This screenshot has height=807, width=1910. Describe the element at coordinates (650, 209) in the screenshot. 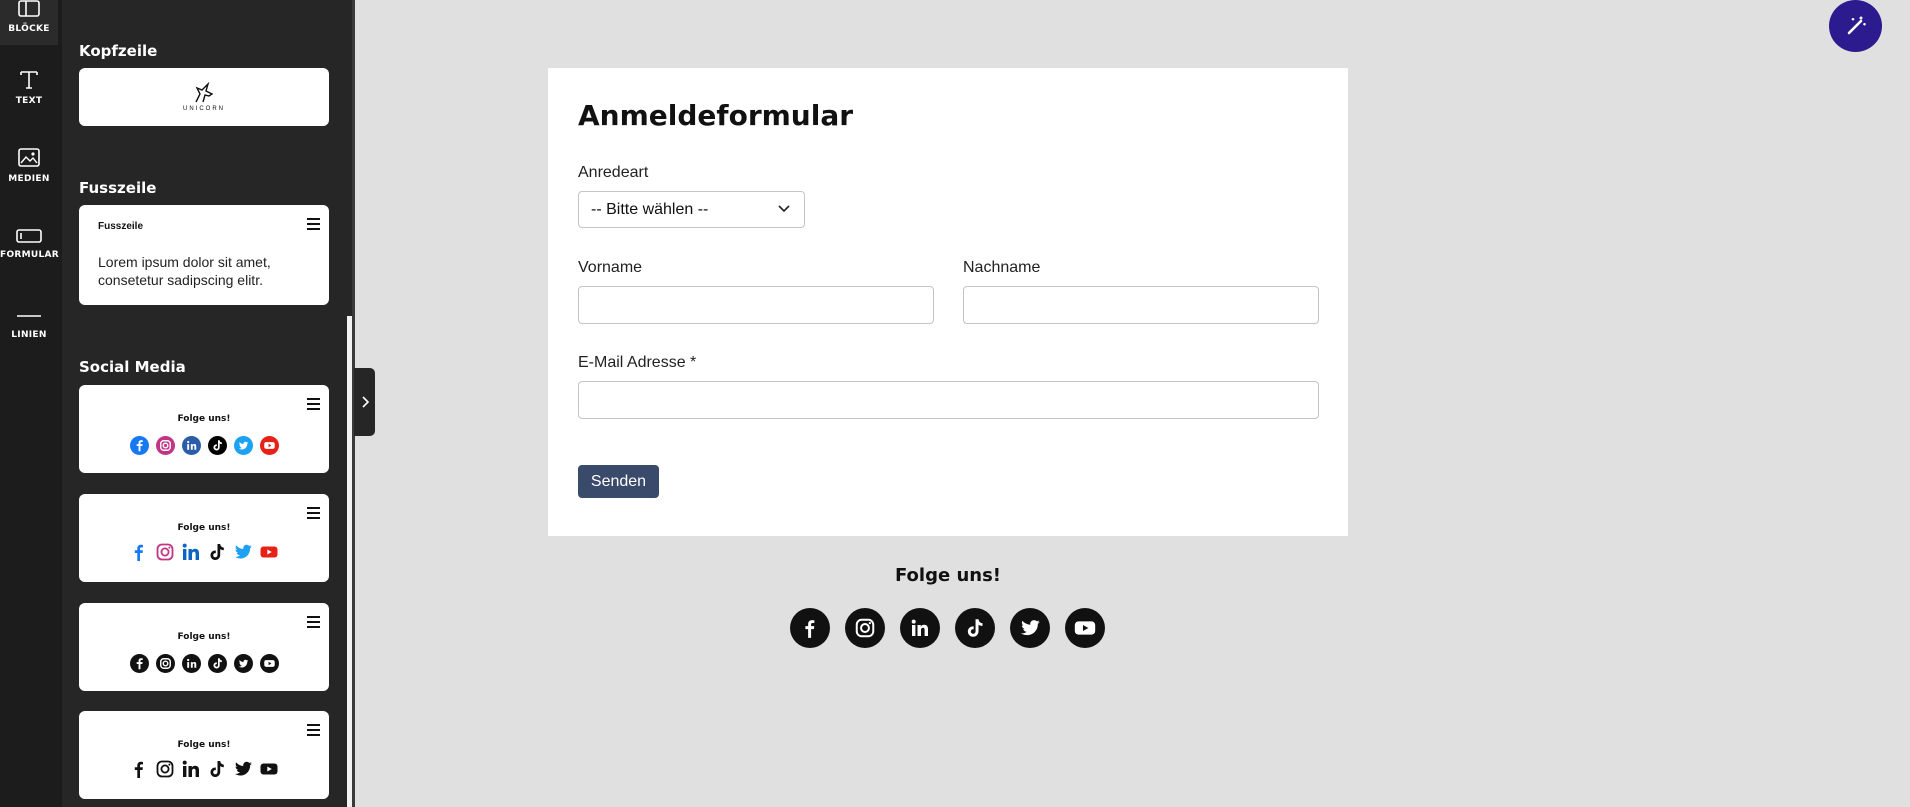

I see `salutation-value: -- Bitte wählen --` at that location.